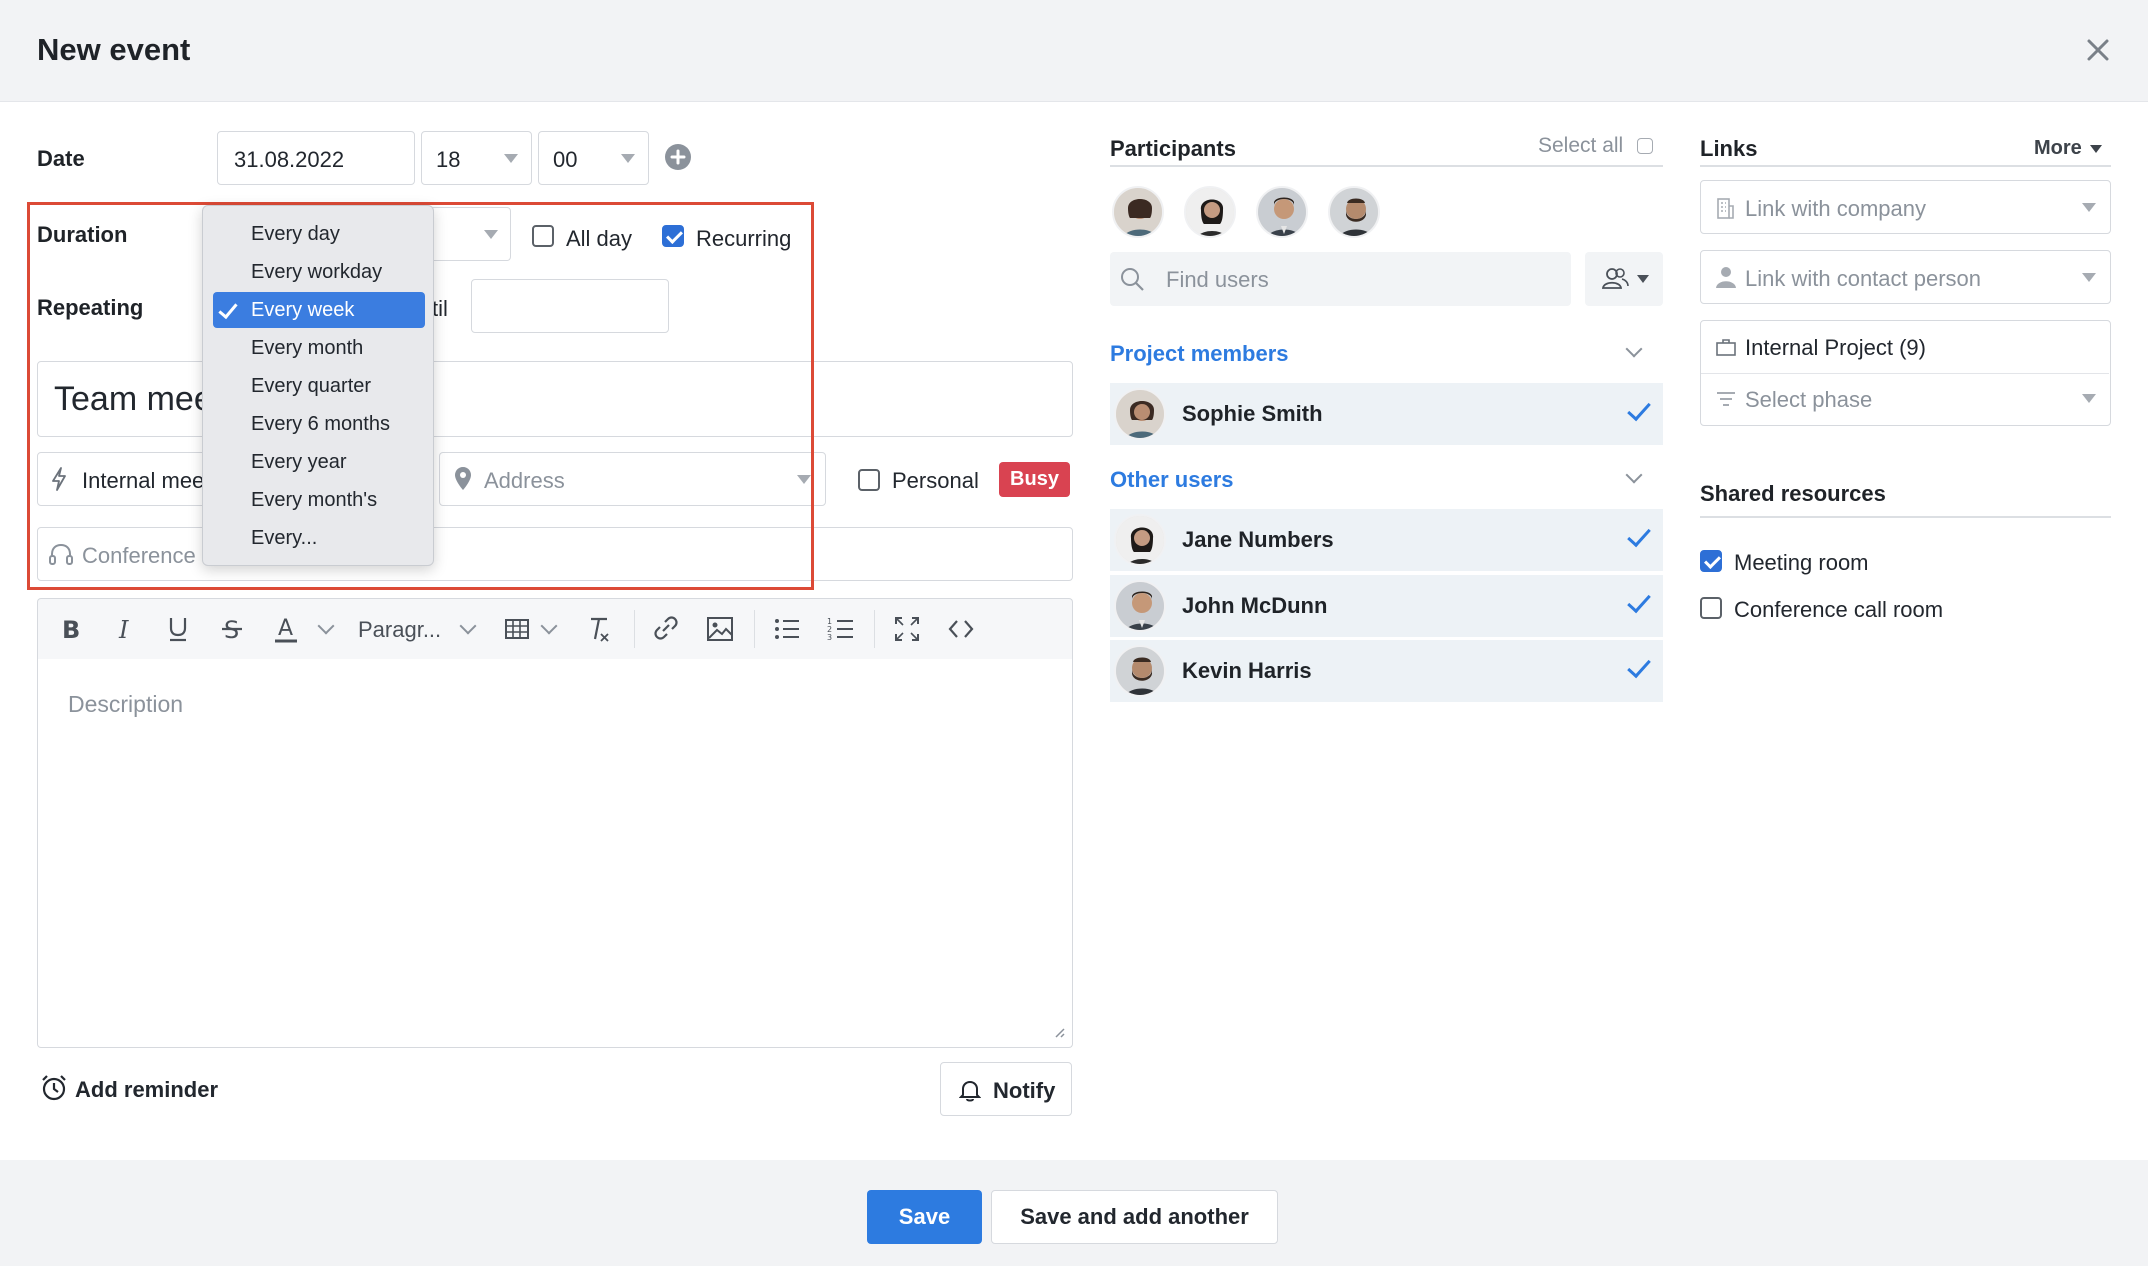 The width and height of the screenshot is (2148, 1266). I want to click on svg-text: 3, so click(829, 637).